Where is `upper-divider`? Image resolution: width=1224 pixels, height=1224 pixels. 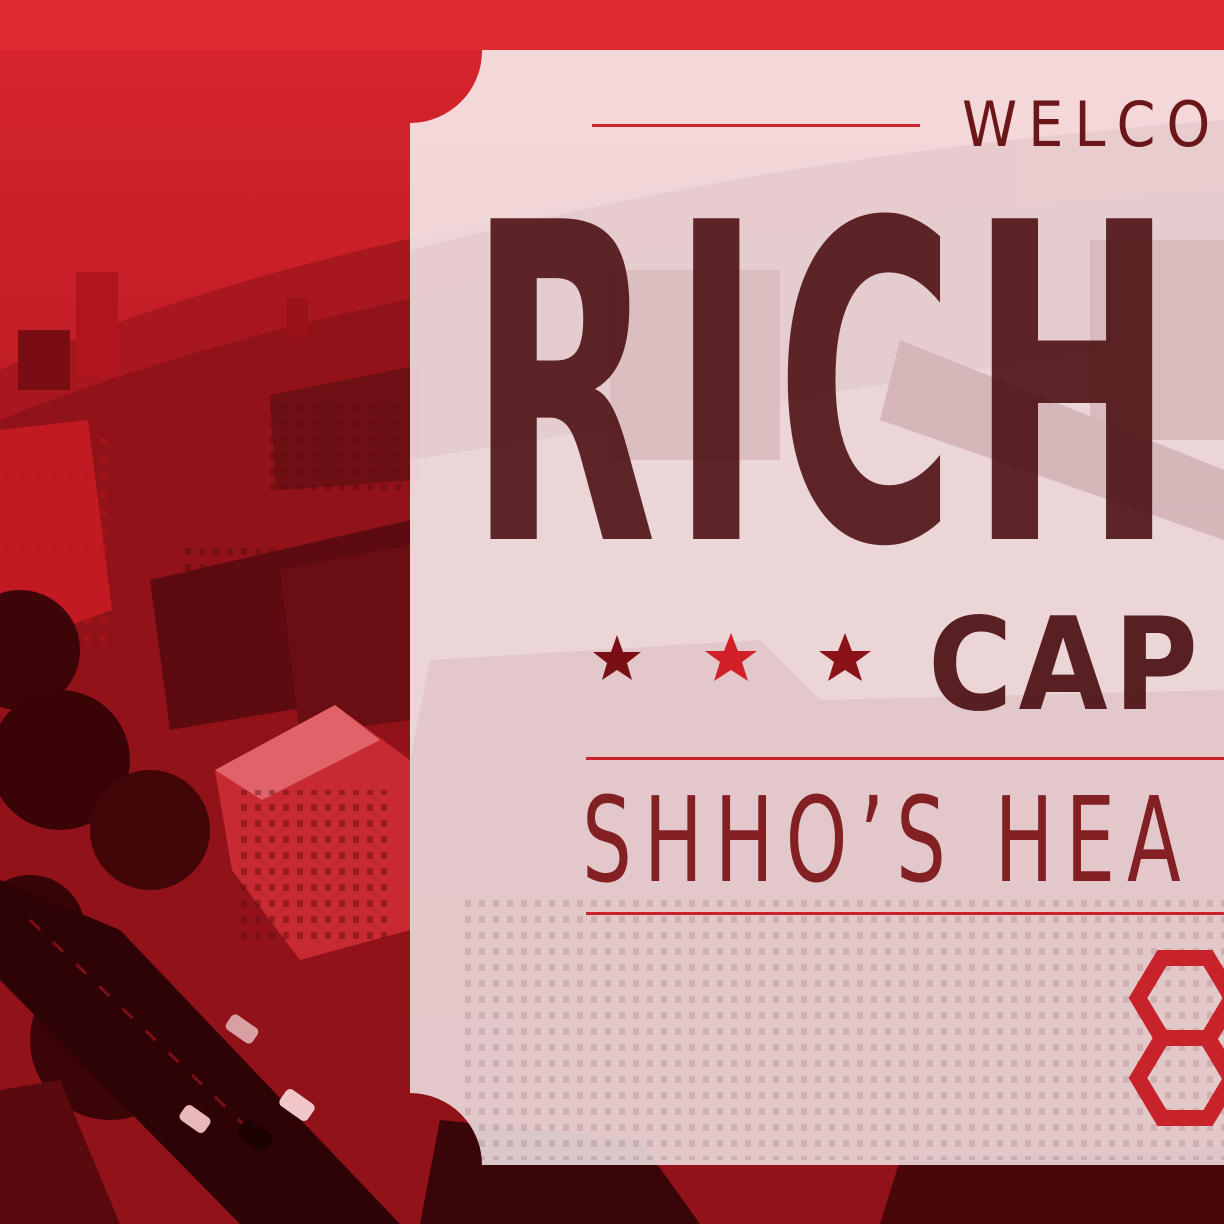
upper-divider is located at coordinates (905, 758).